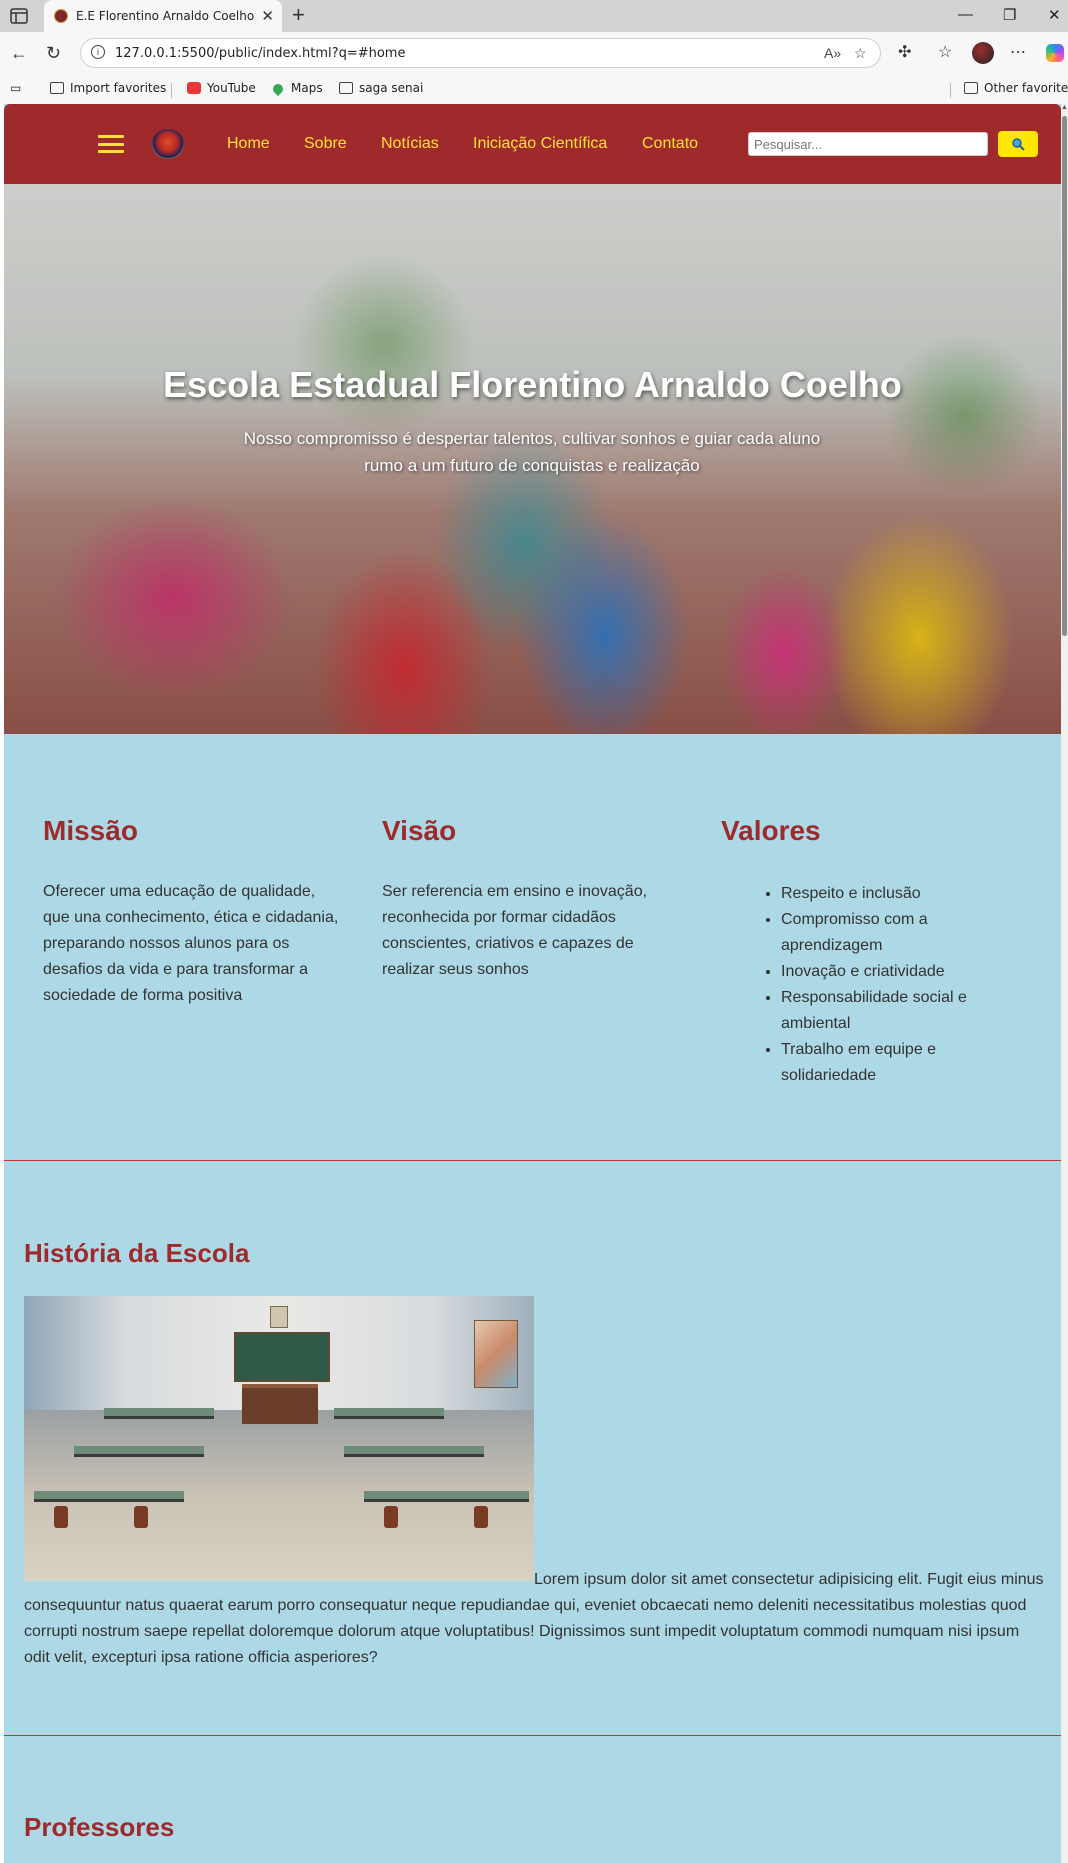  Describe the element at coordinates (98, 52) in the screenshot. I see `site-info-icon: i` at that location.